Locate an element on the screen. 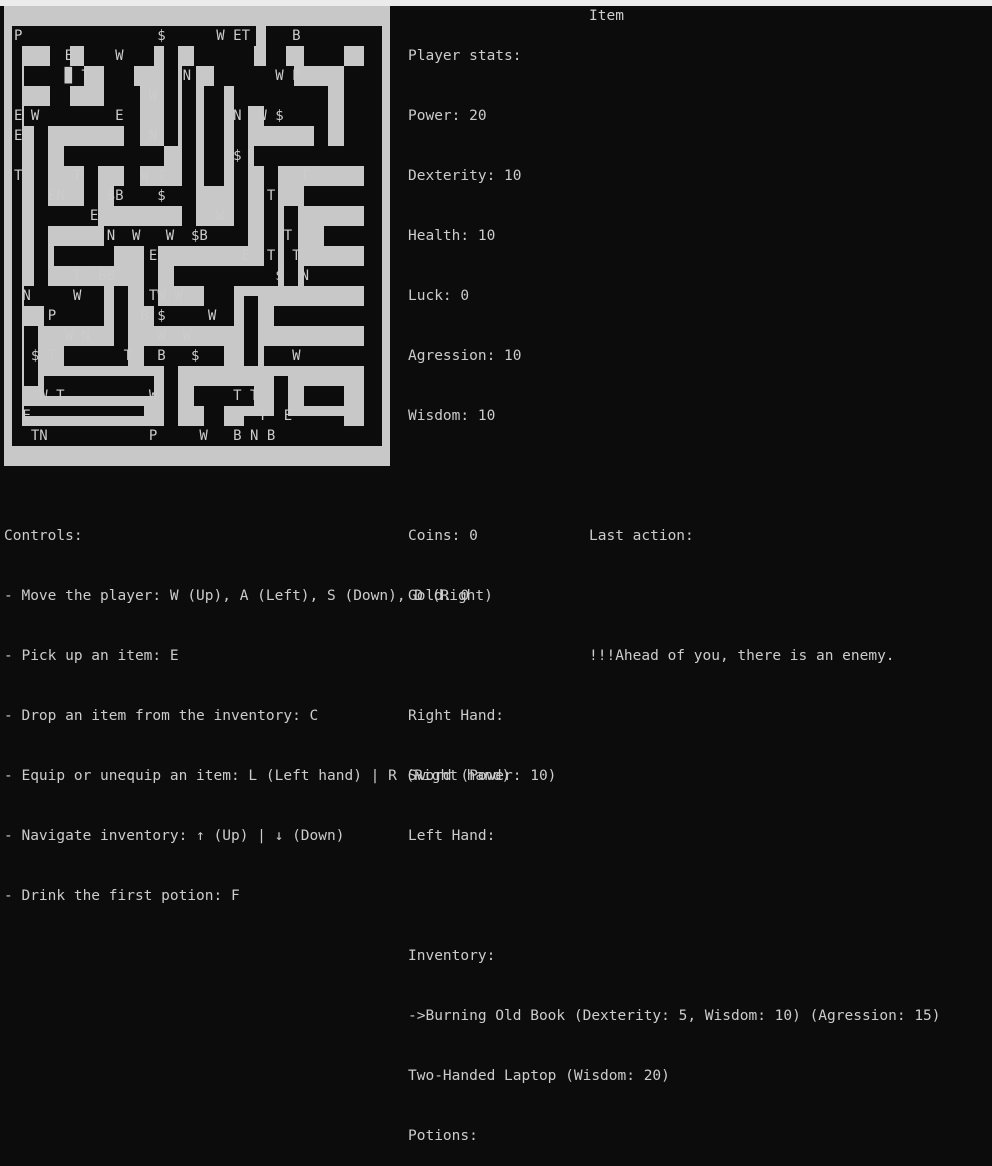  potions-label: Potions: is located at coordinates (443, 1136).